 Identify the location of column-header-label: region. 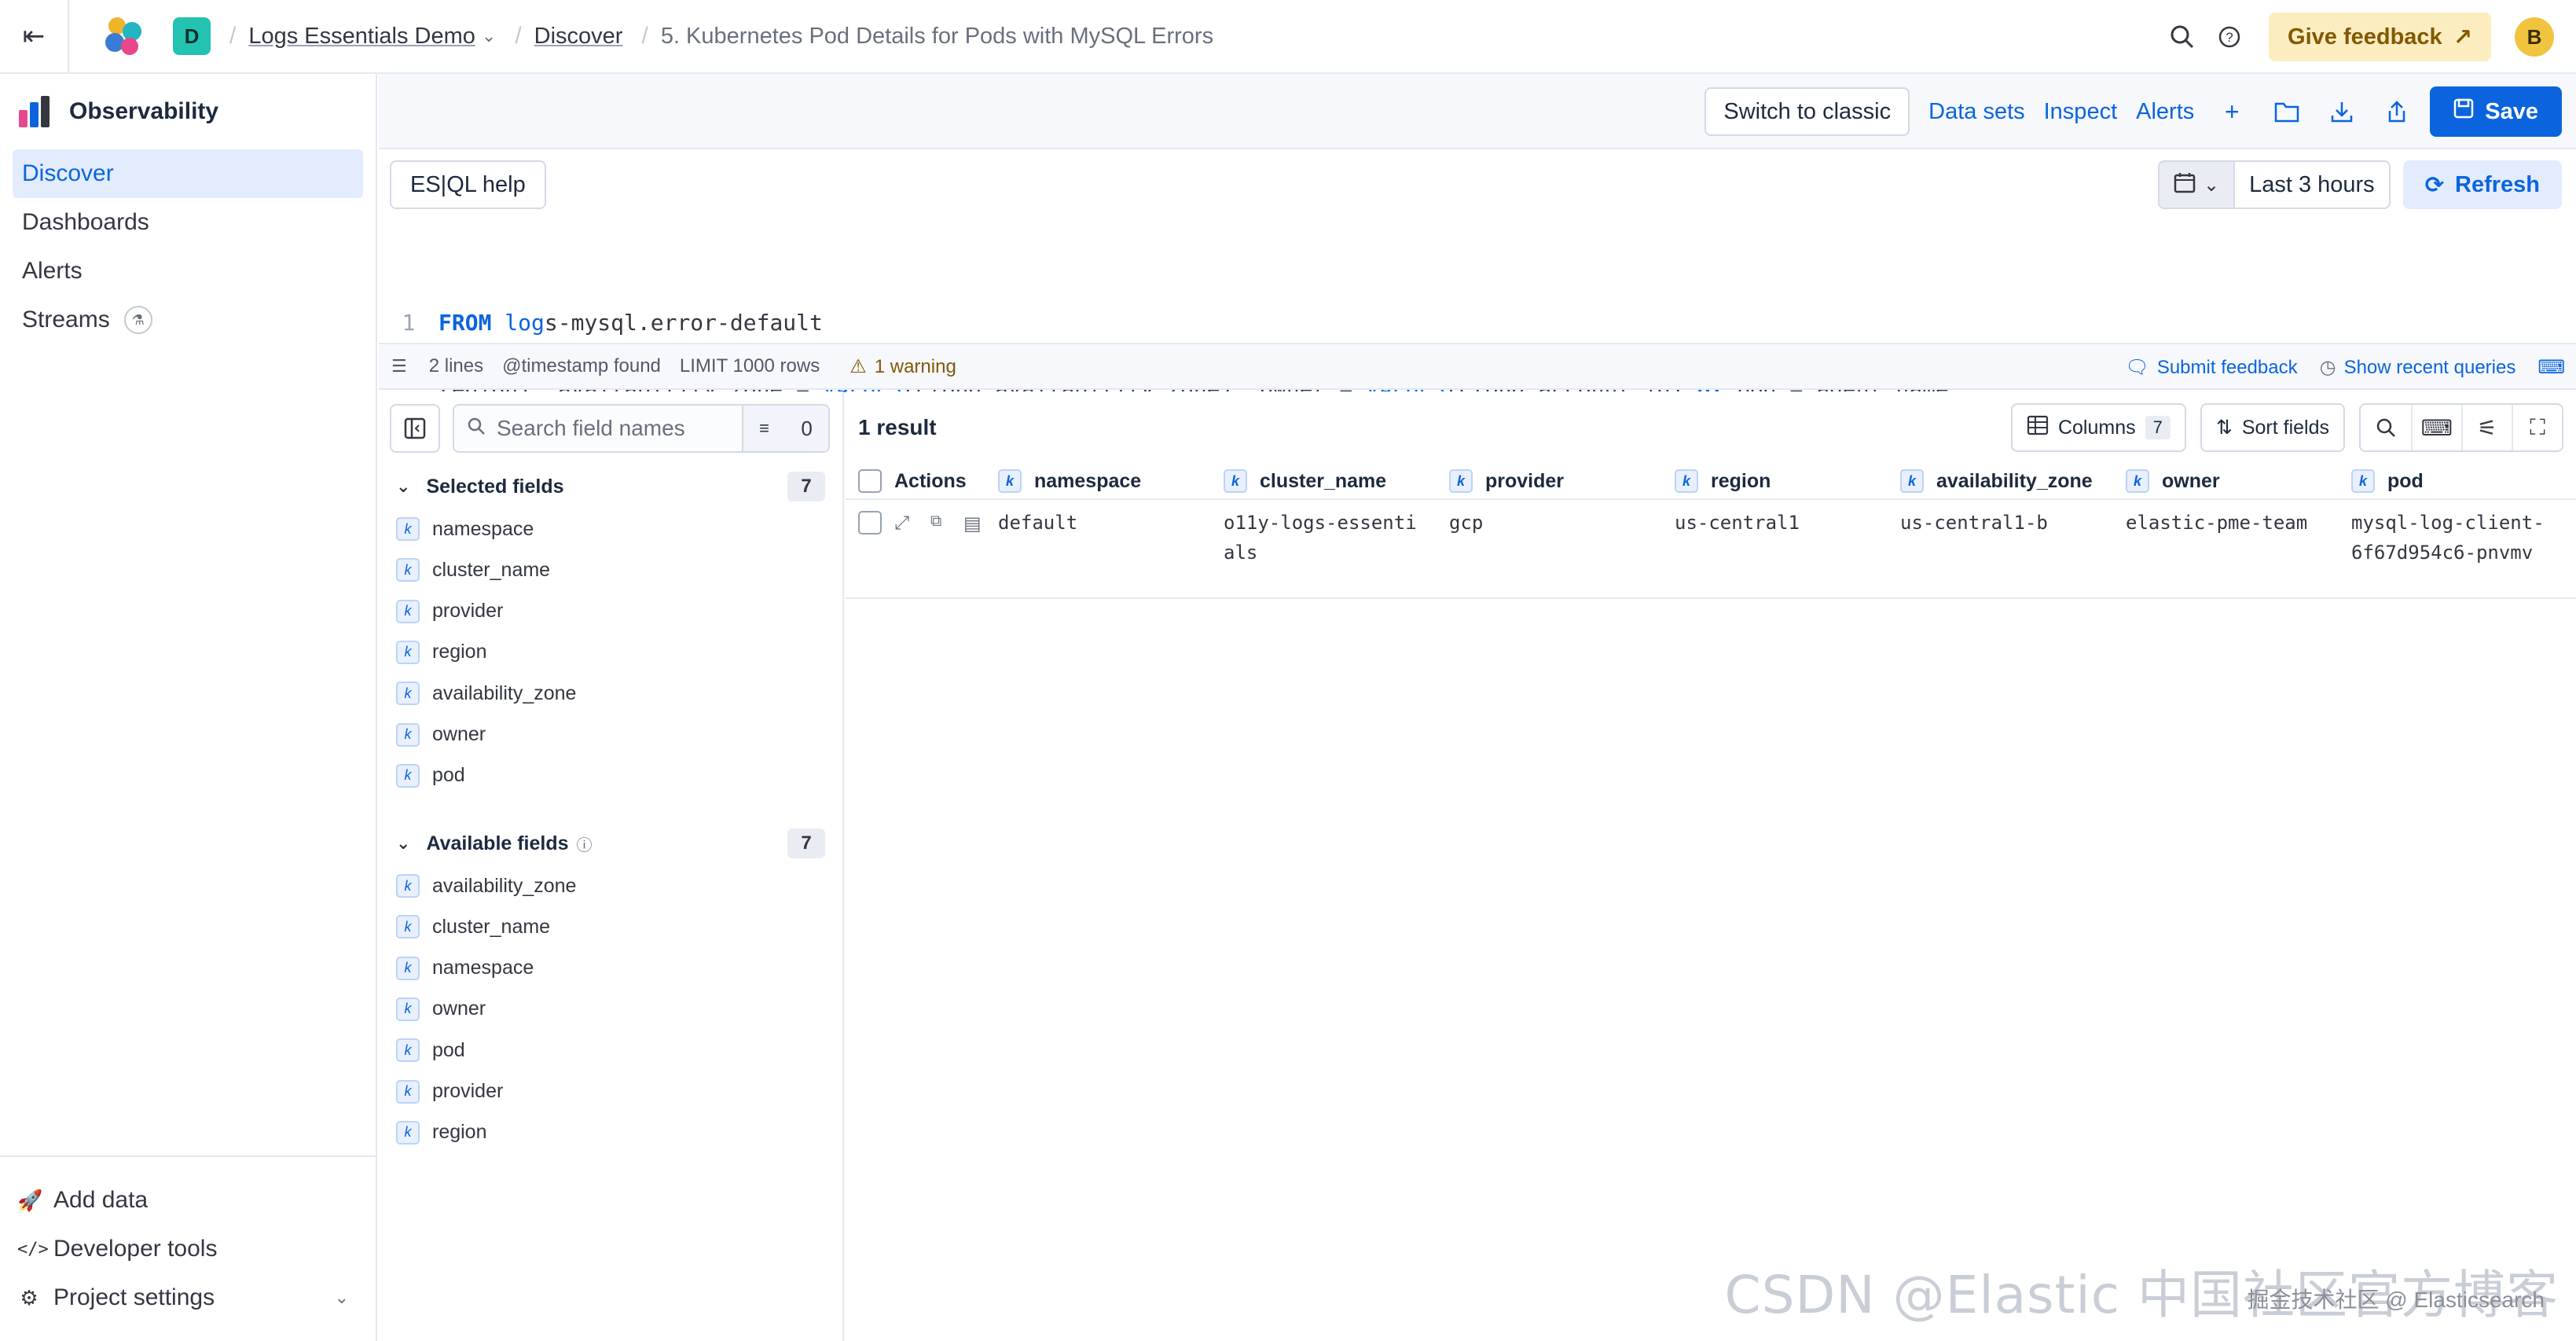
(1741, 481).